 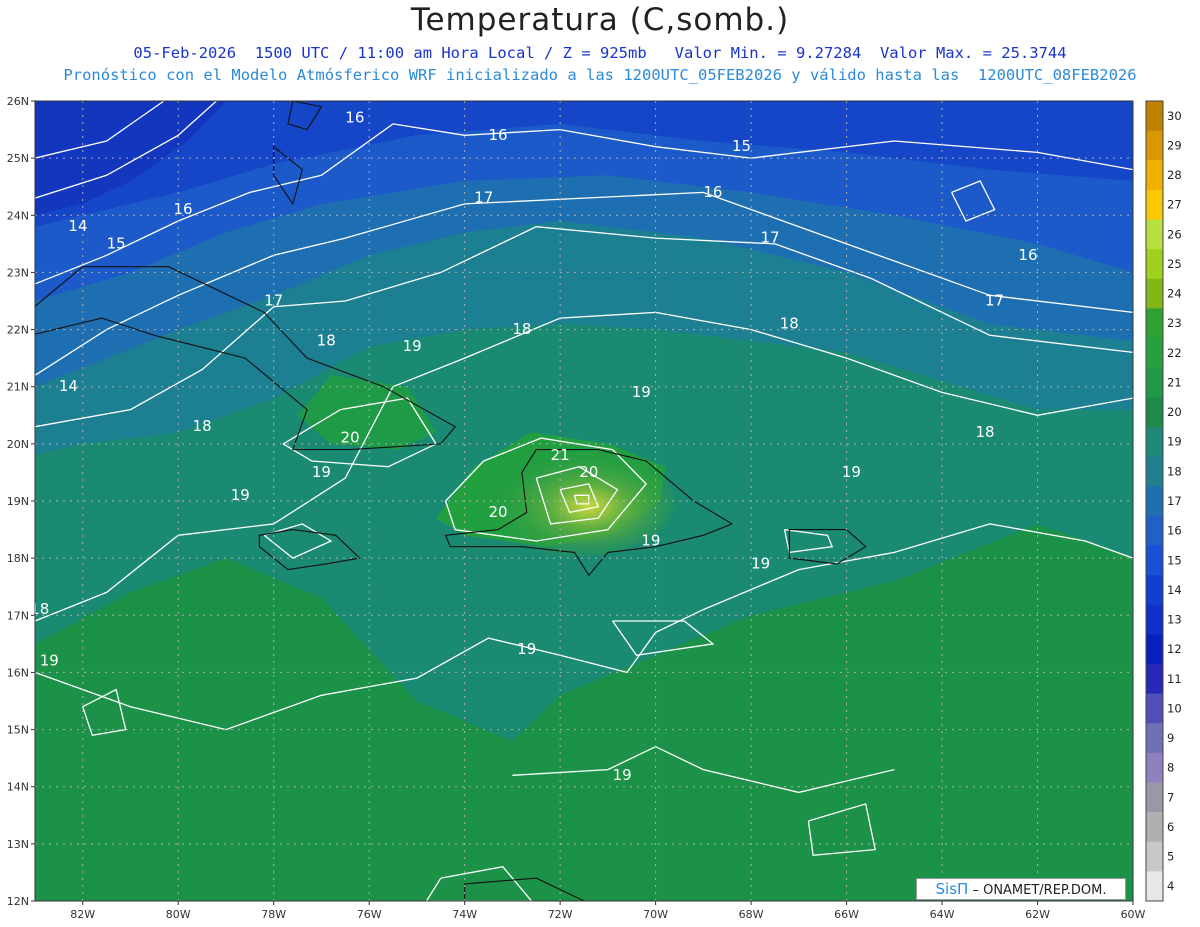 What do you see at coordinates (1170, 827) in the screenshot?
I see `colorbar-label: 6` at bounding box center [1170, 827].